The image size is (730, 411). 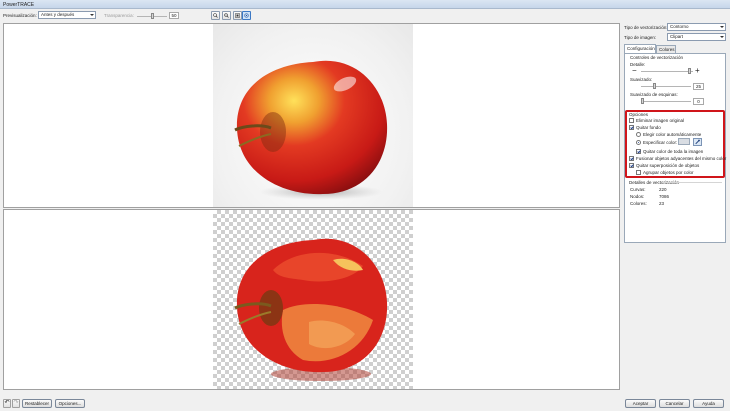 I want to click on delete-original-checkbox, so click(x=631, y=120).